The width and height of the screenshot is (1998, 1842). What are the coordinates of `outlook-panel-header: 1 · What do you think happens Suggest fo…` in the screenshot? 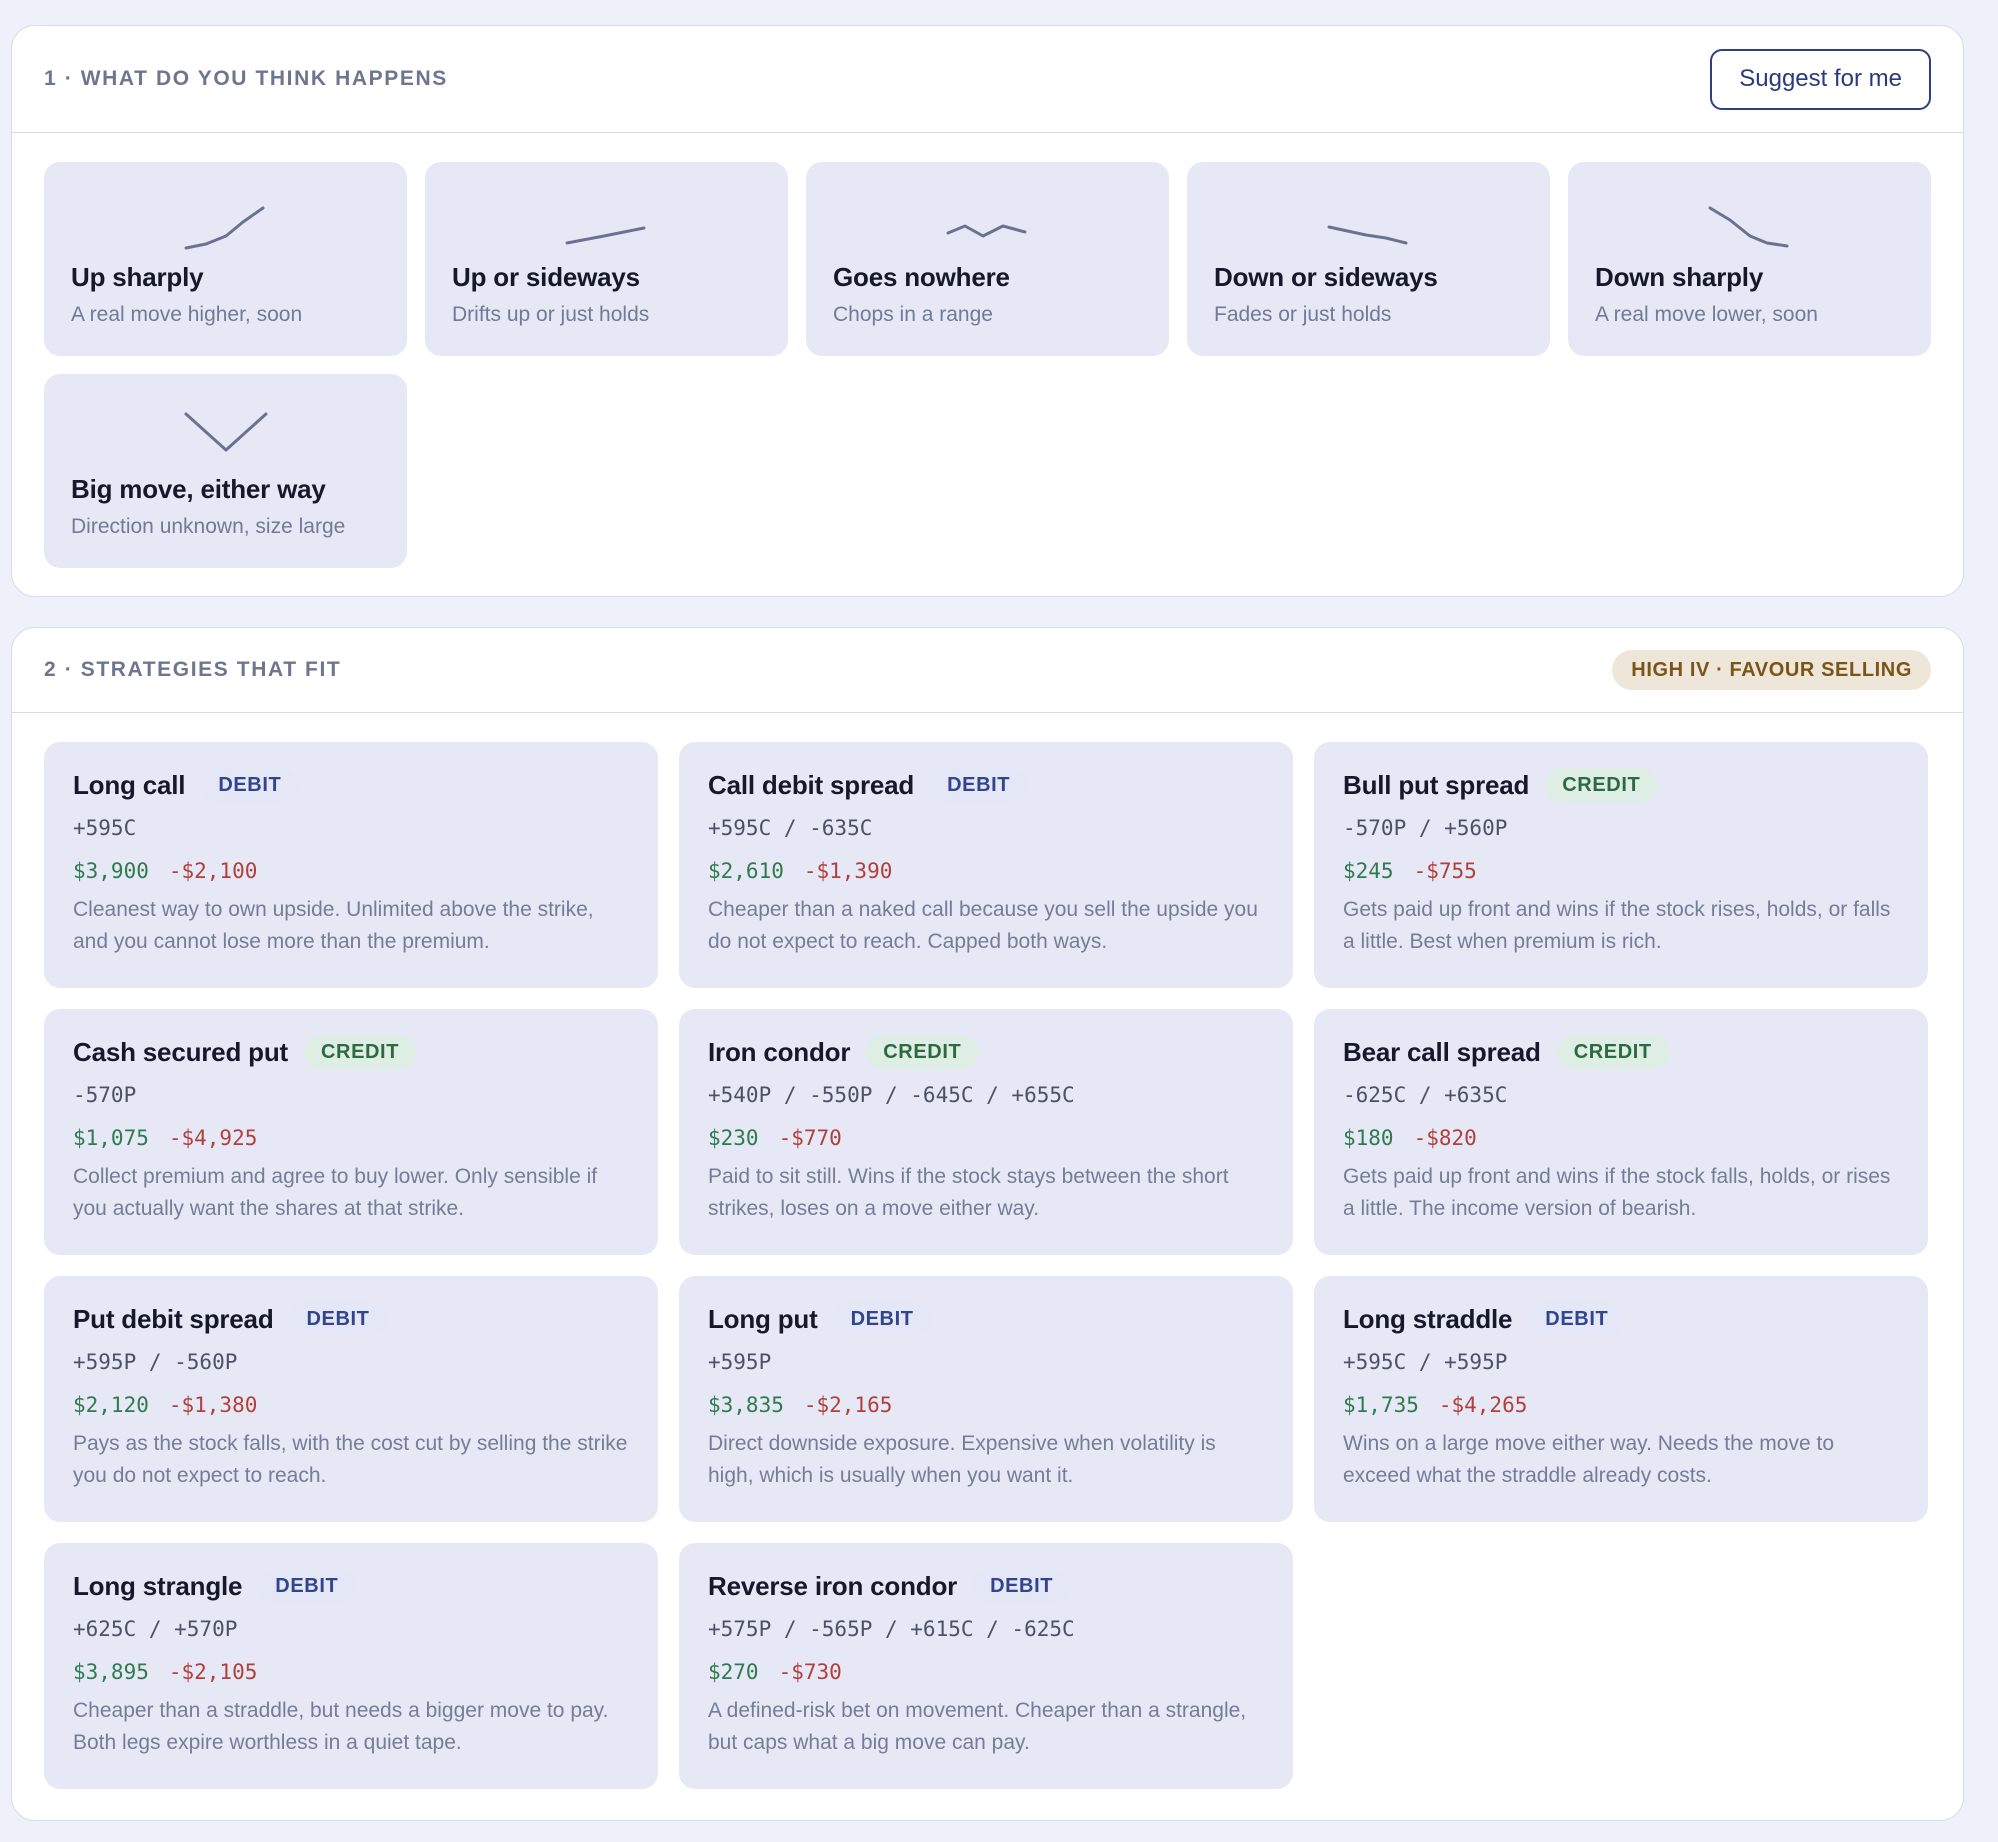 It's located at (987, 79).